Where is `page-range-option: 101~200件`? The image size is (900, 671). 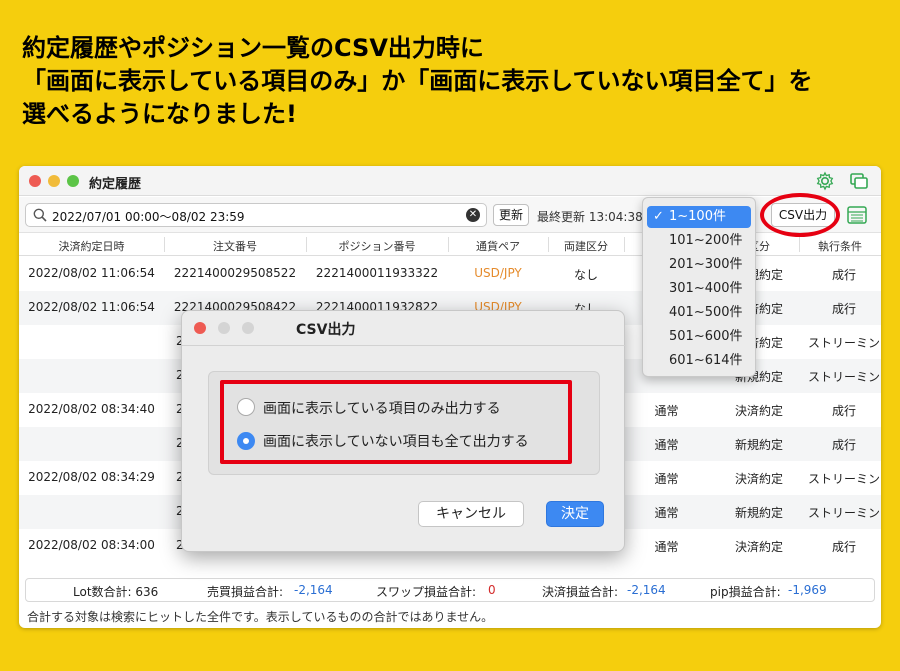 page-range-option: 101~200件 is located at coordinates (699, 241).